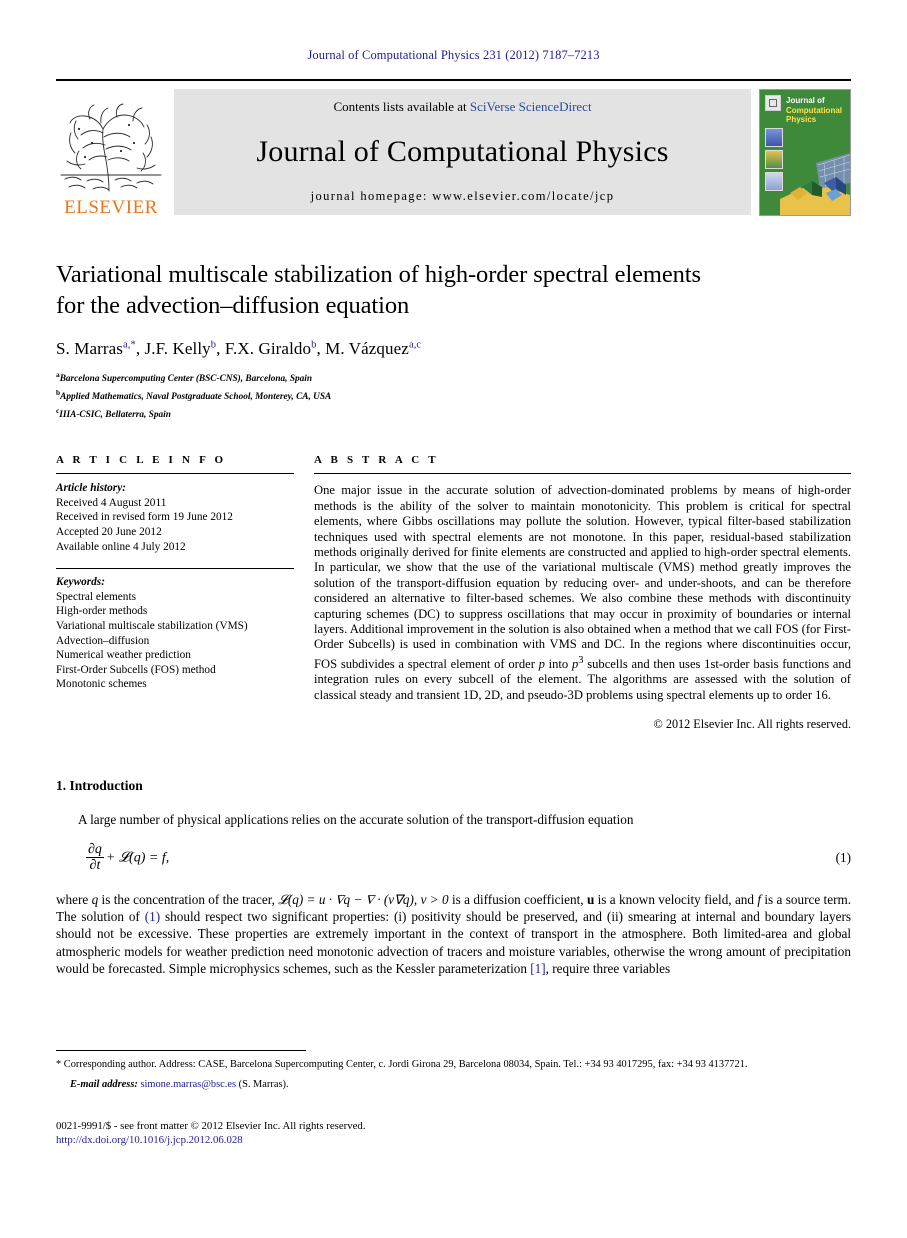 This screenshot has width=907, height=1238. What do you see at coordinates (144, 517) in the screenshot?
I see `history-item-1: Received in revised form 19 June 2012` at bounding box center [144, 517].